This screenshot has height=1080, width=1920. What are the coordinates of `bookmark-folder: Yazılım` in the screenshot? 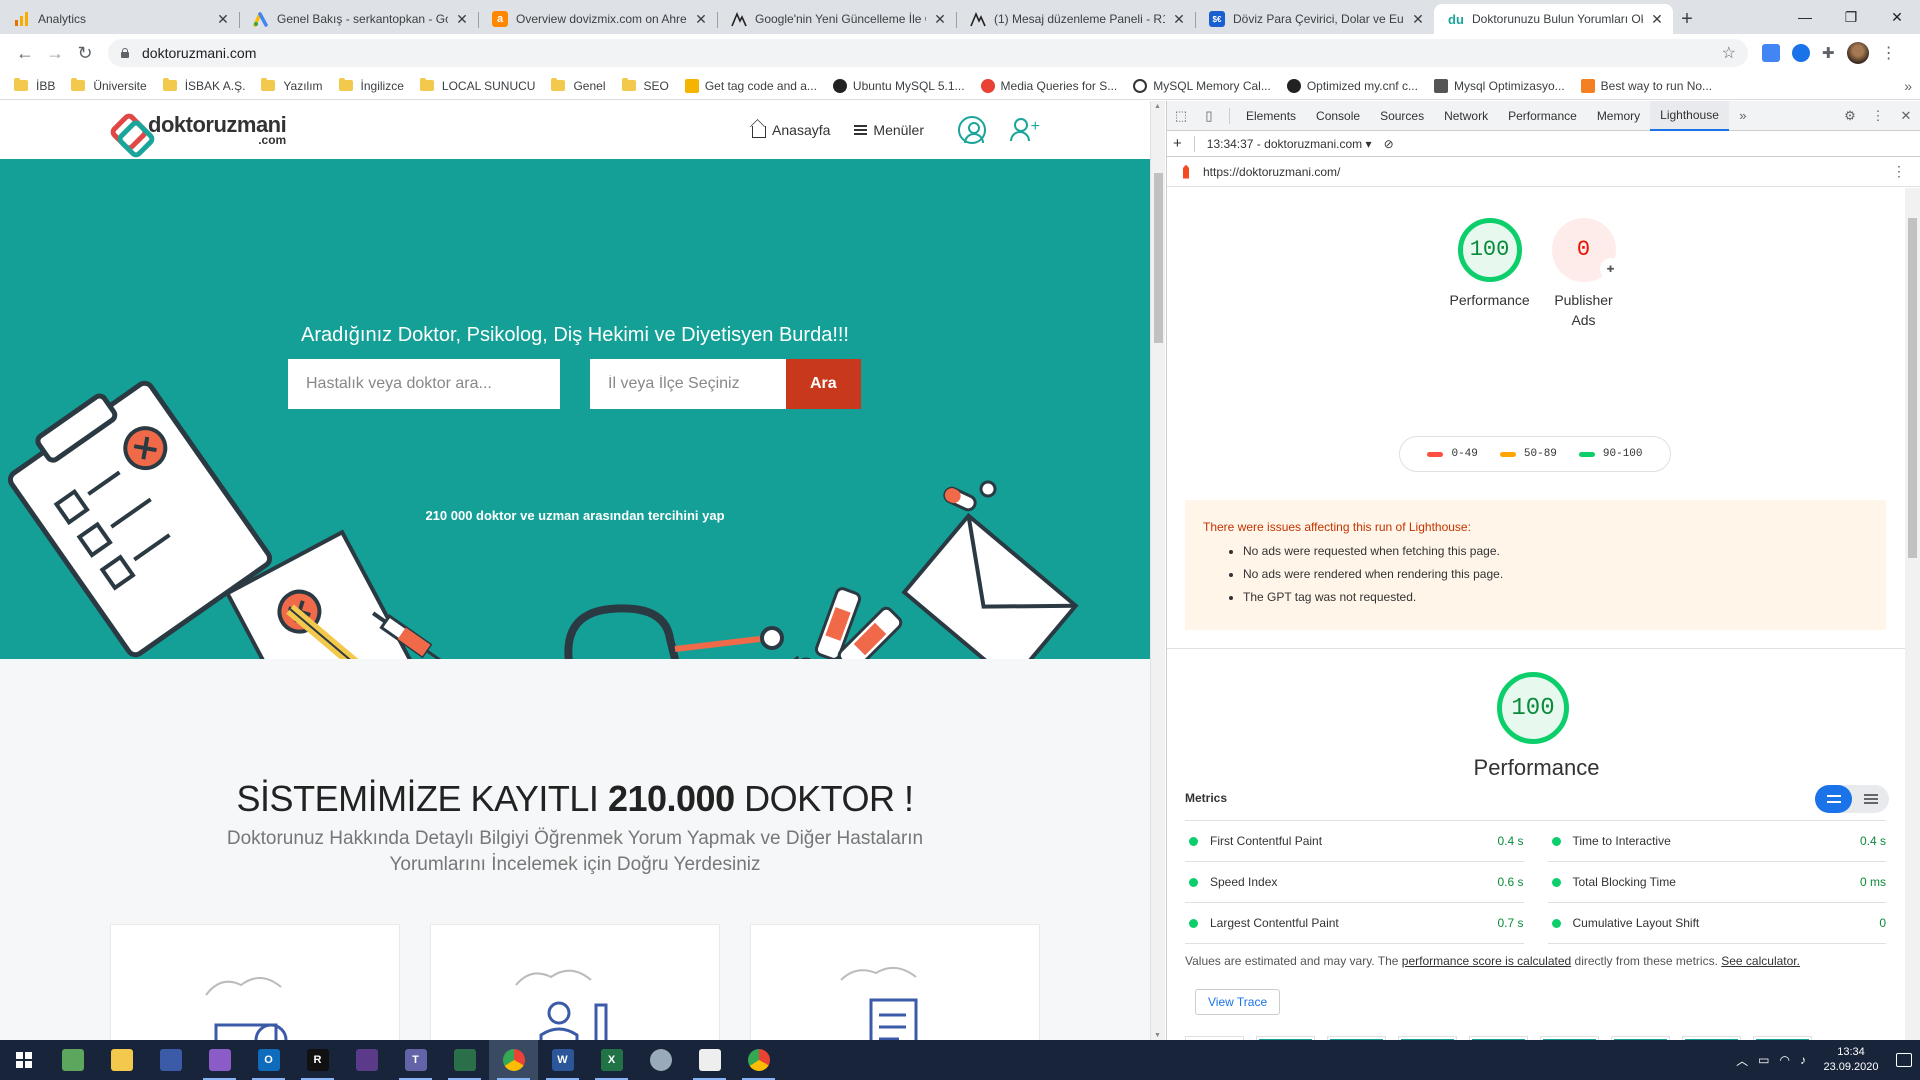 It's located at (293, 86).